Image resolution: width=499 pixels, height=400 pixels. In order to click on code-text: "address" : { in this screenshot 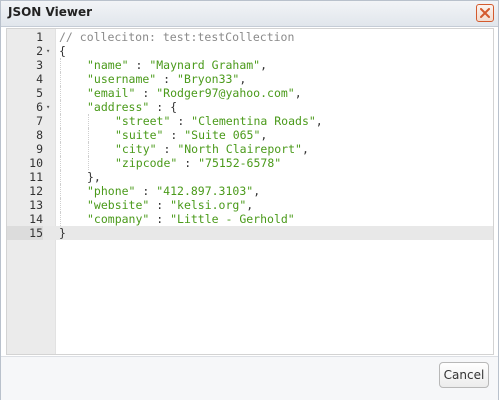, I will do `click(132, 107)`.